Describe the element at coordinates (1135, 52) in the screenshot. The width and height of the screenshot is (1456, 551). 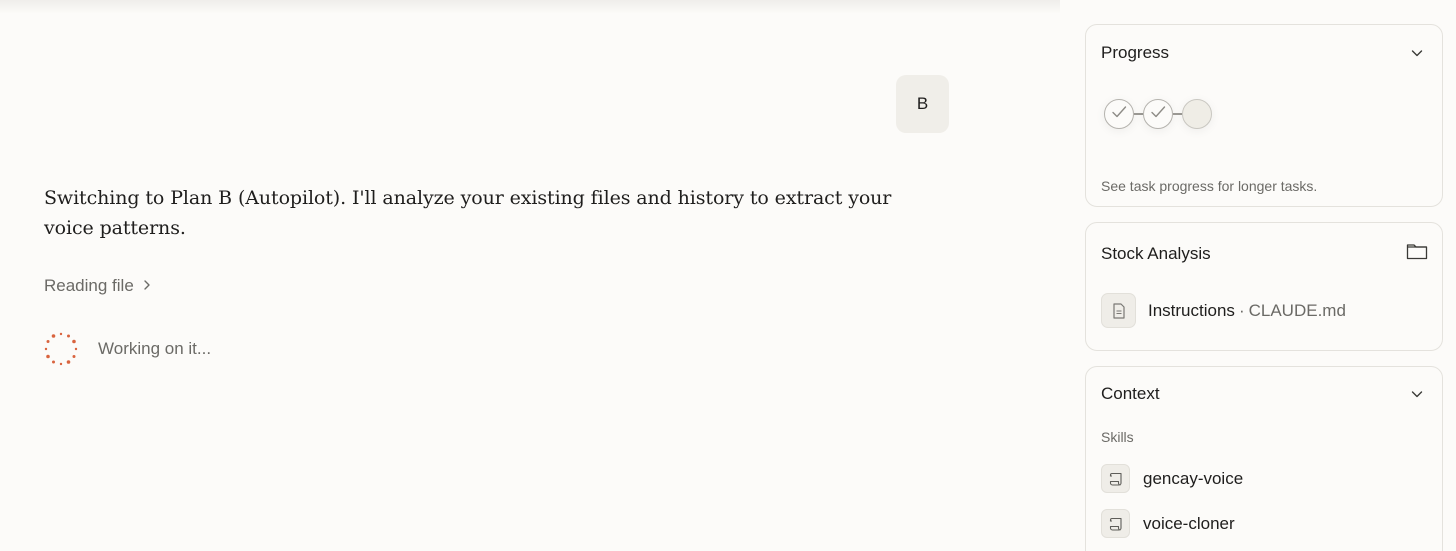
I see `progress-panel-title: Progress` at that location.